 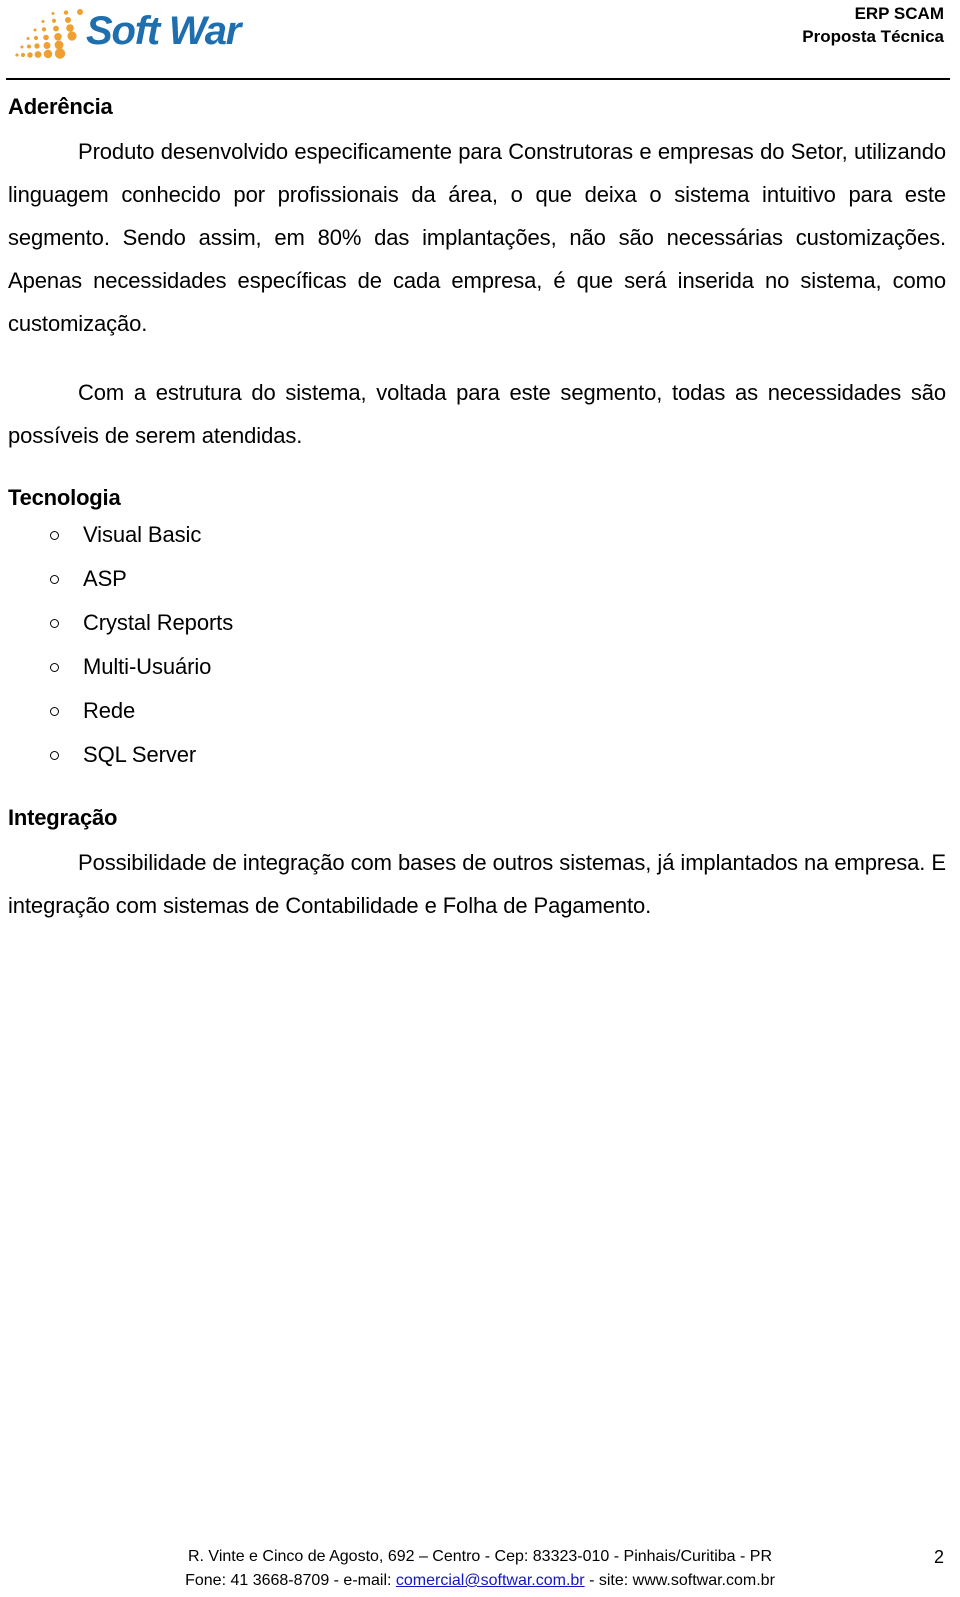 I want to click on header-document-title: ERP SCAM Proposta Técnica, so click(x=873, y=25).